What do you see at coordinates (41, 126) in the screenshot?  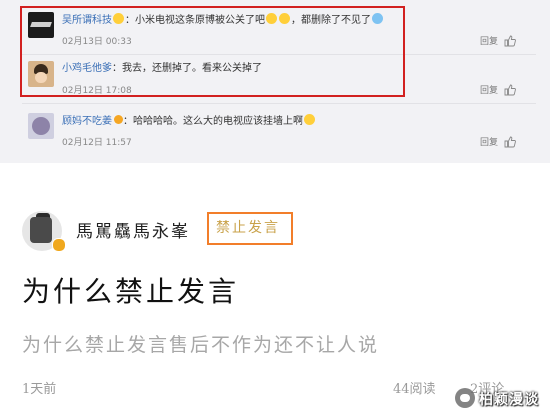 I see `avatar` at bounding box center [41, 126].